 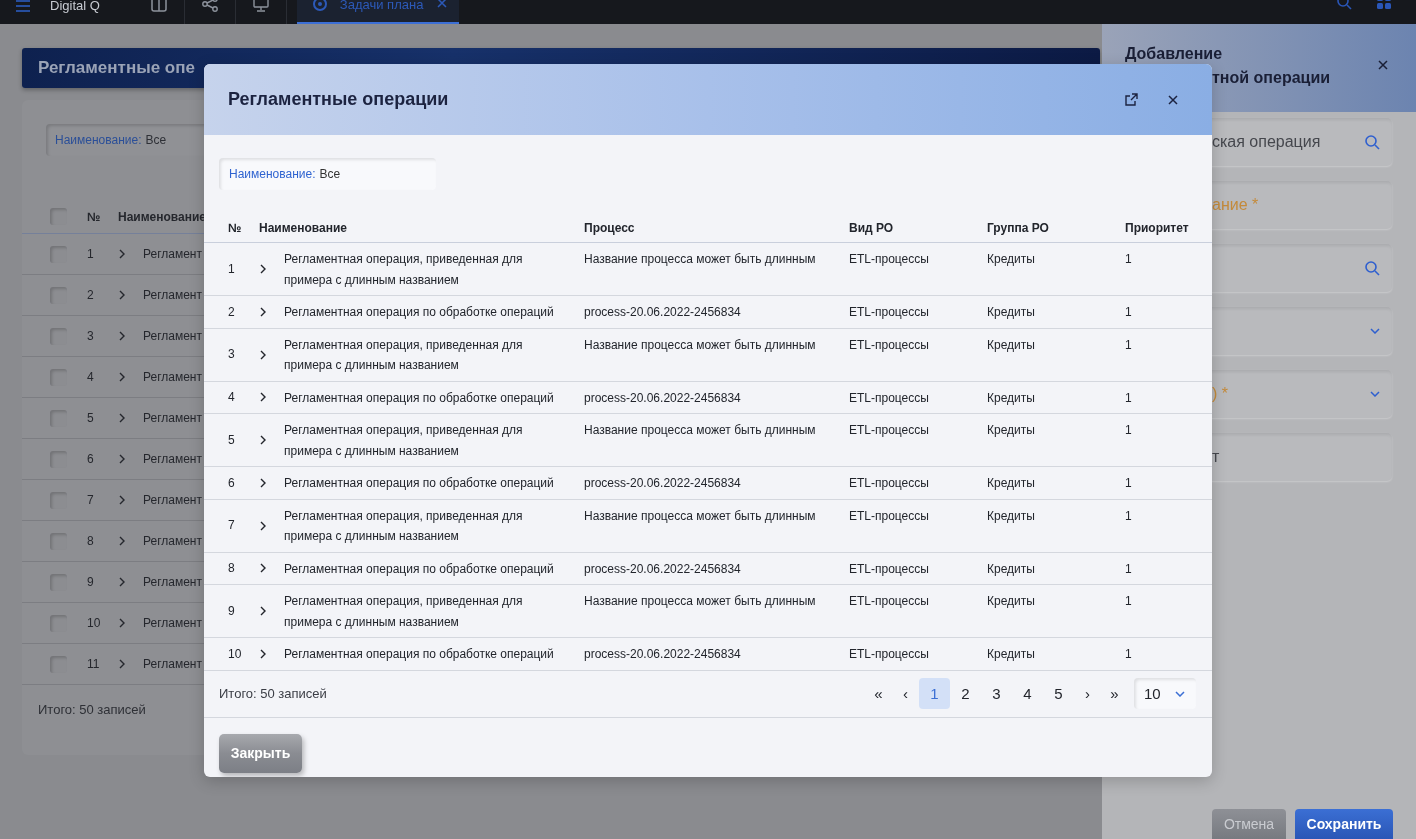 I want to click on filter-value: Все, so click(x=330, y=174).